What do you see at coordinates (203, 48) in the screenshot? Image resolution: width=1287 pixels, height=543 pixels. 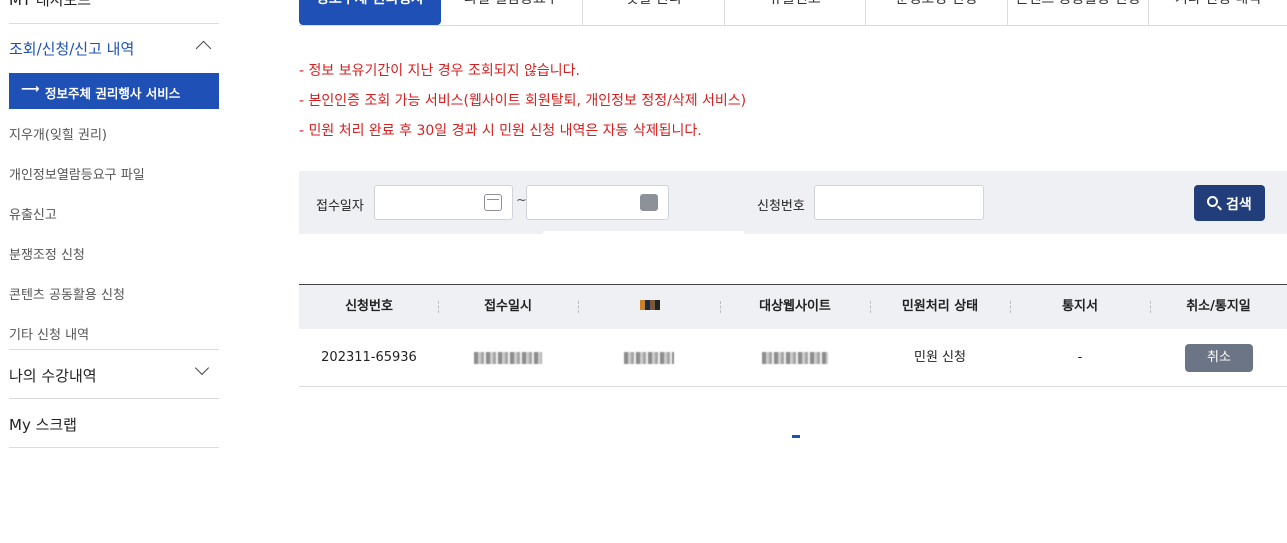 I see `chevron-up-icon` at bounding box center [203, 48].